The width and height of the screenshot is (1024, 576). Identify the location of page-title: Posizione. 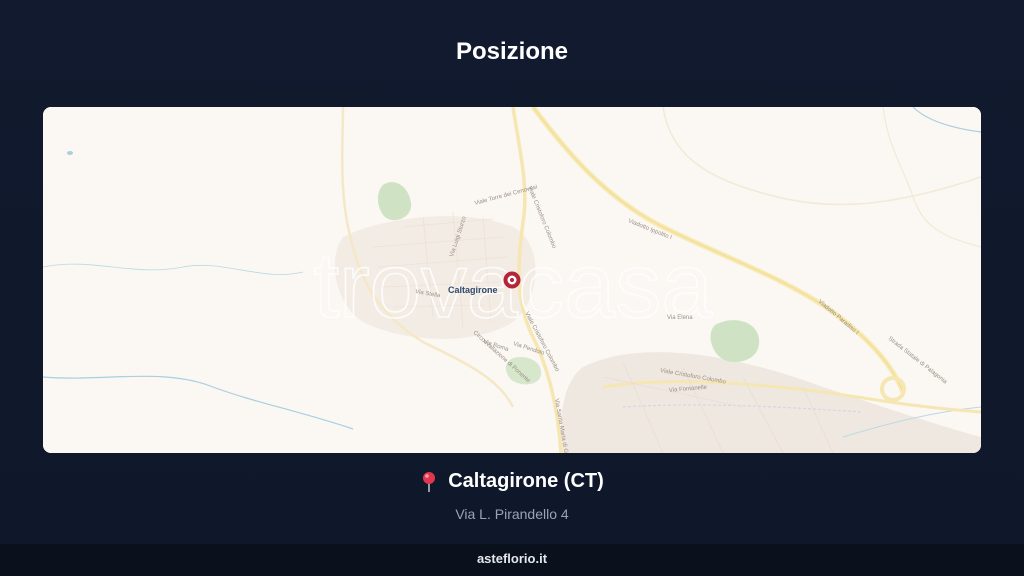
(512, 51).